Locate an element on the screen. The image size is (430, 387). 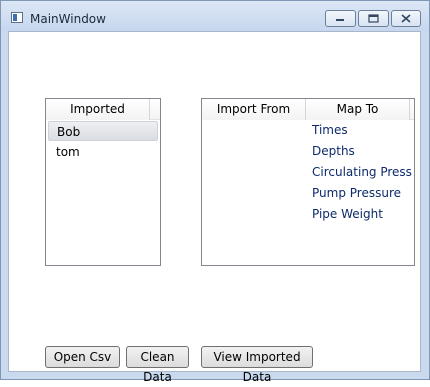
maximize-button is located at coordinates (373, 18).